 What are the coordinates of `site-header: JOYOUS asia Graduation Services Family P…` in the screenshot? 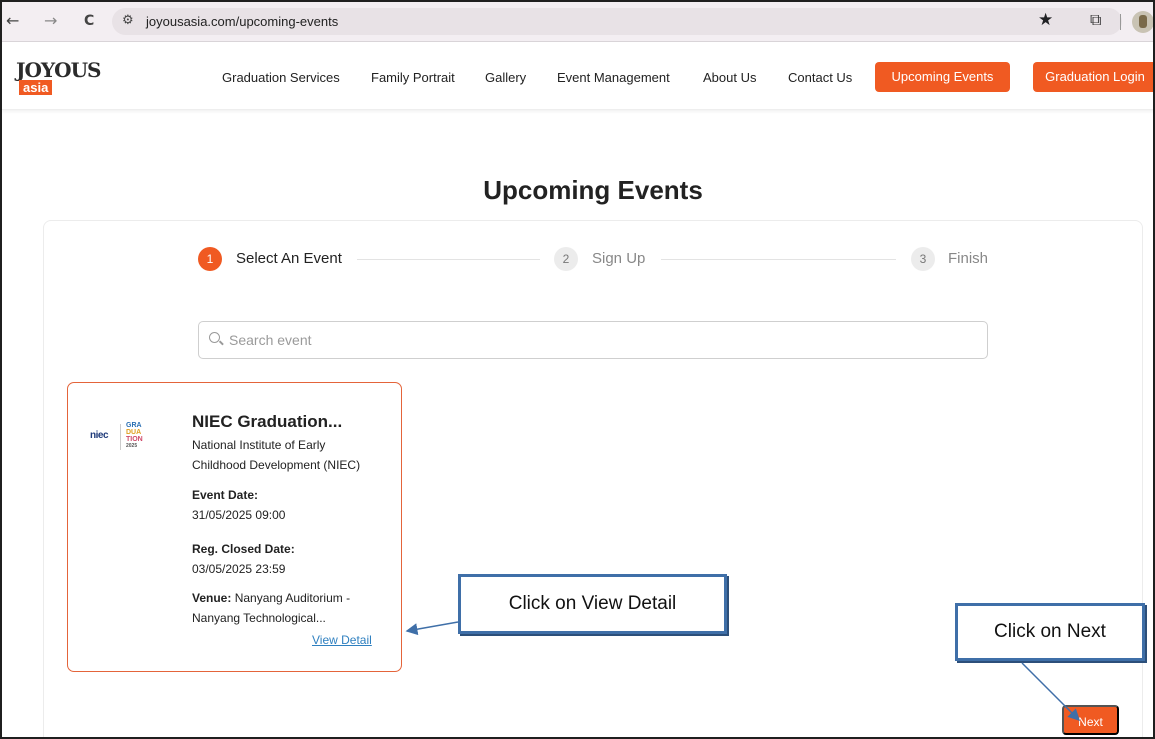 It's located at (577, 76).